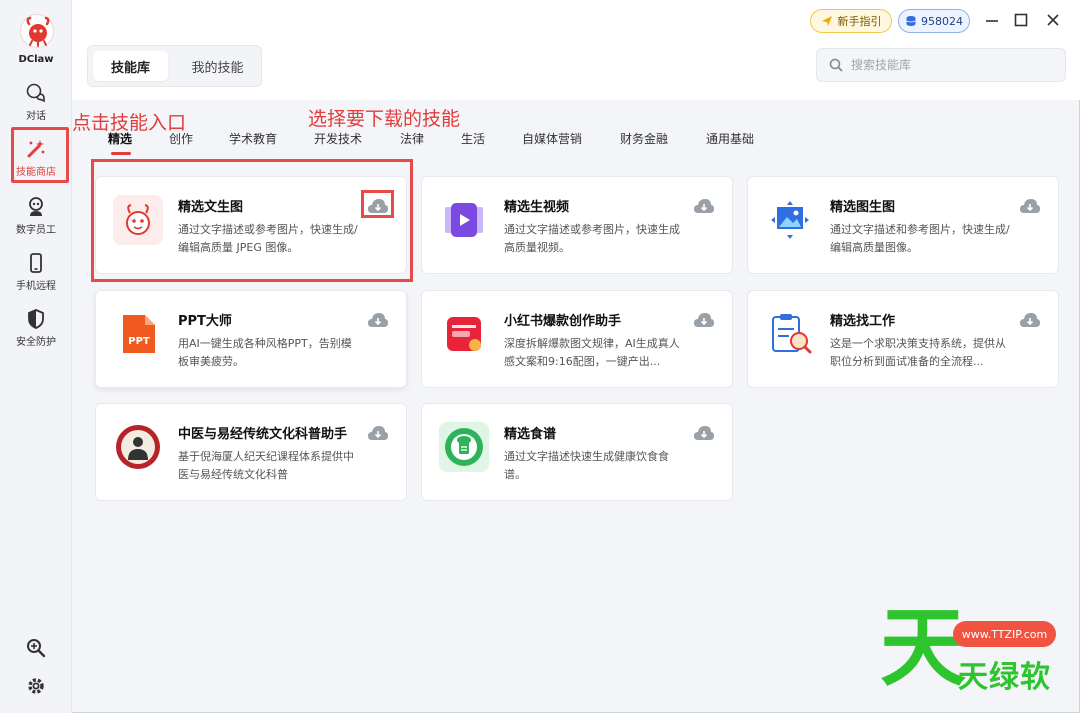 This screenshot has width=1080, height=713. Describe the element at coordinates (40, 155) in the screenshot. I see `annotation-highlight-box` at that location.